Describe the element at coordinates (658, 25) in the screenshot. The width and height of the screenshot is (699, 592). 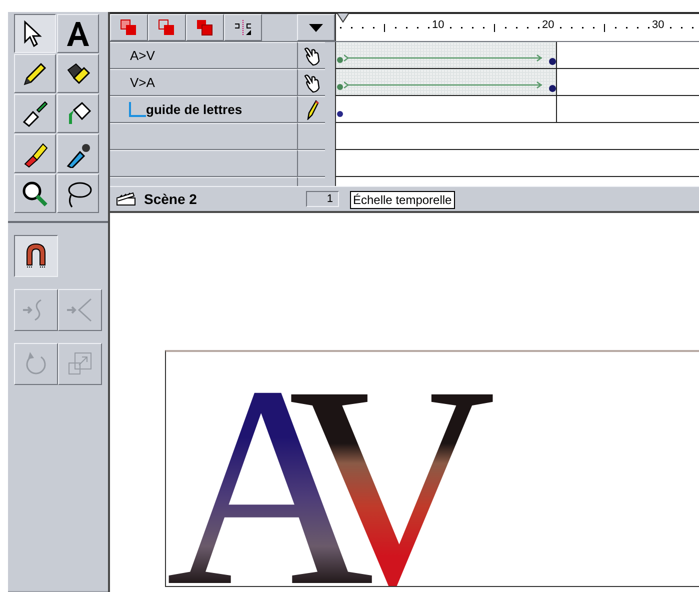
I see `ruler-label: 30` at that location.